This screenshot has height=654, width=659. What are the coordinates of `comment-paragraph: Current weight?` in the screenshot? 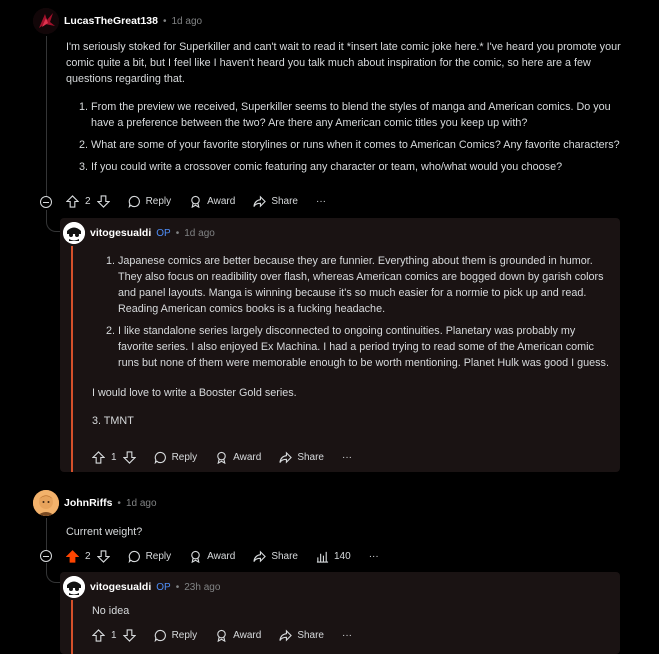 It's located at (104, 532).